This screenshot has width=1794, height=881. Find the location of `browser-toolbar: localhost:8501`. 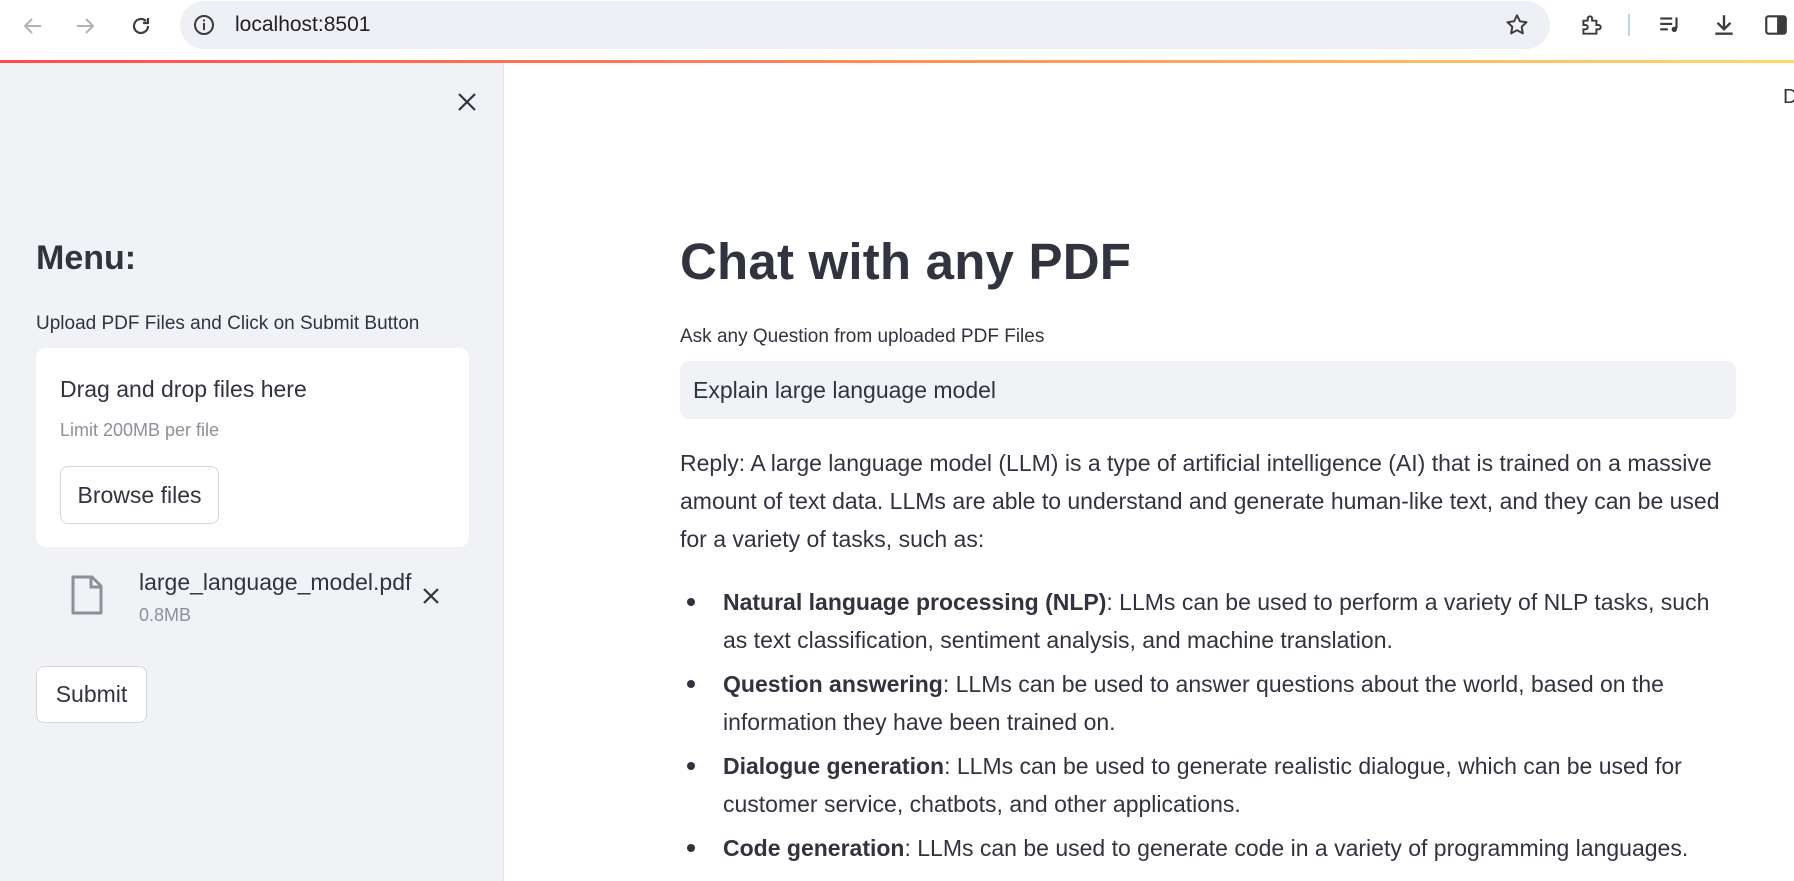

browser-toolbar: localhost:8501 is located at coordinates (897, 30).